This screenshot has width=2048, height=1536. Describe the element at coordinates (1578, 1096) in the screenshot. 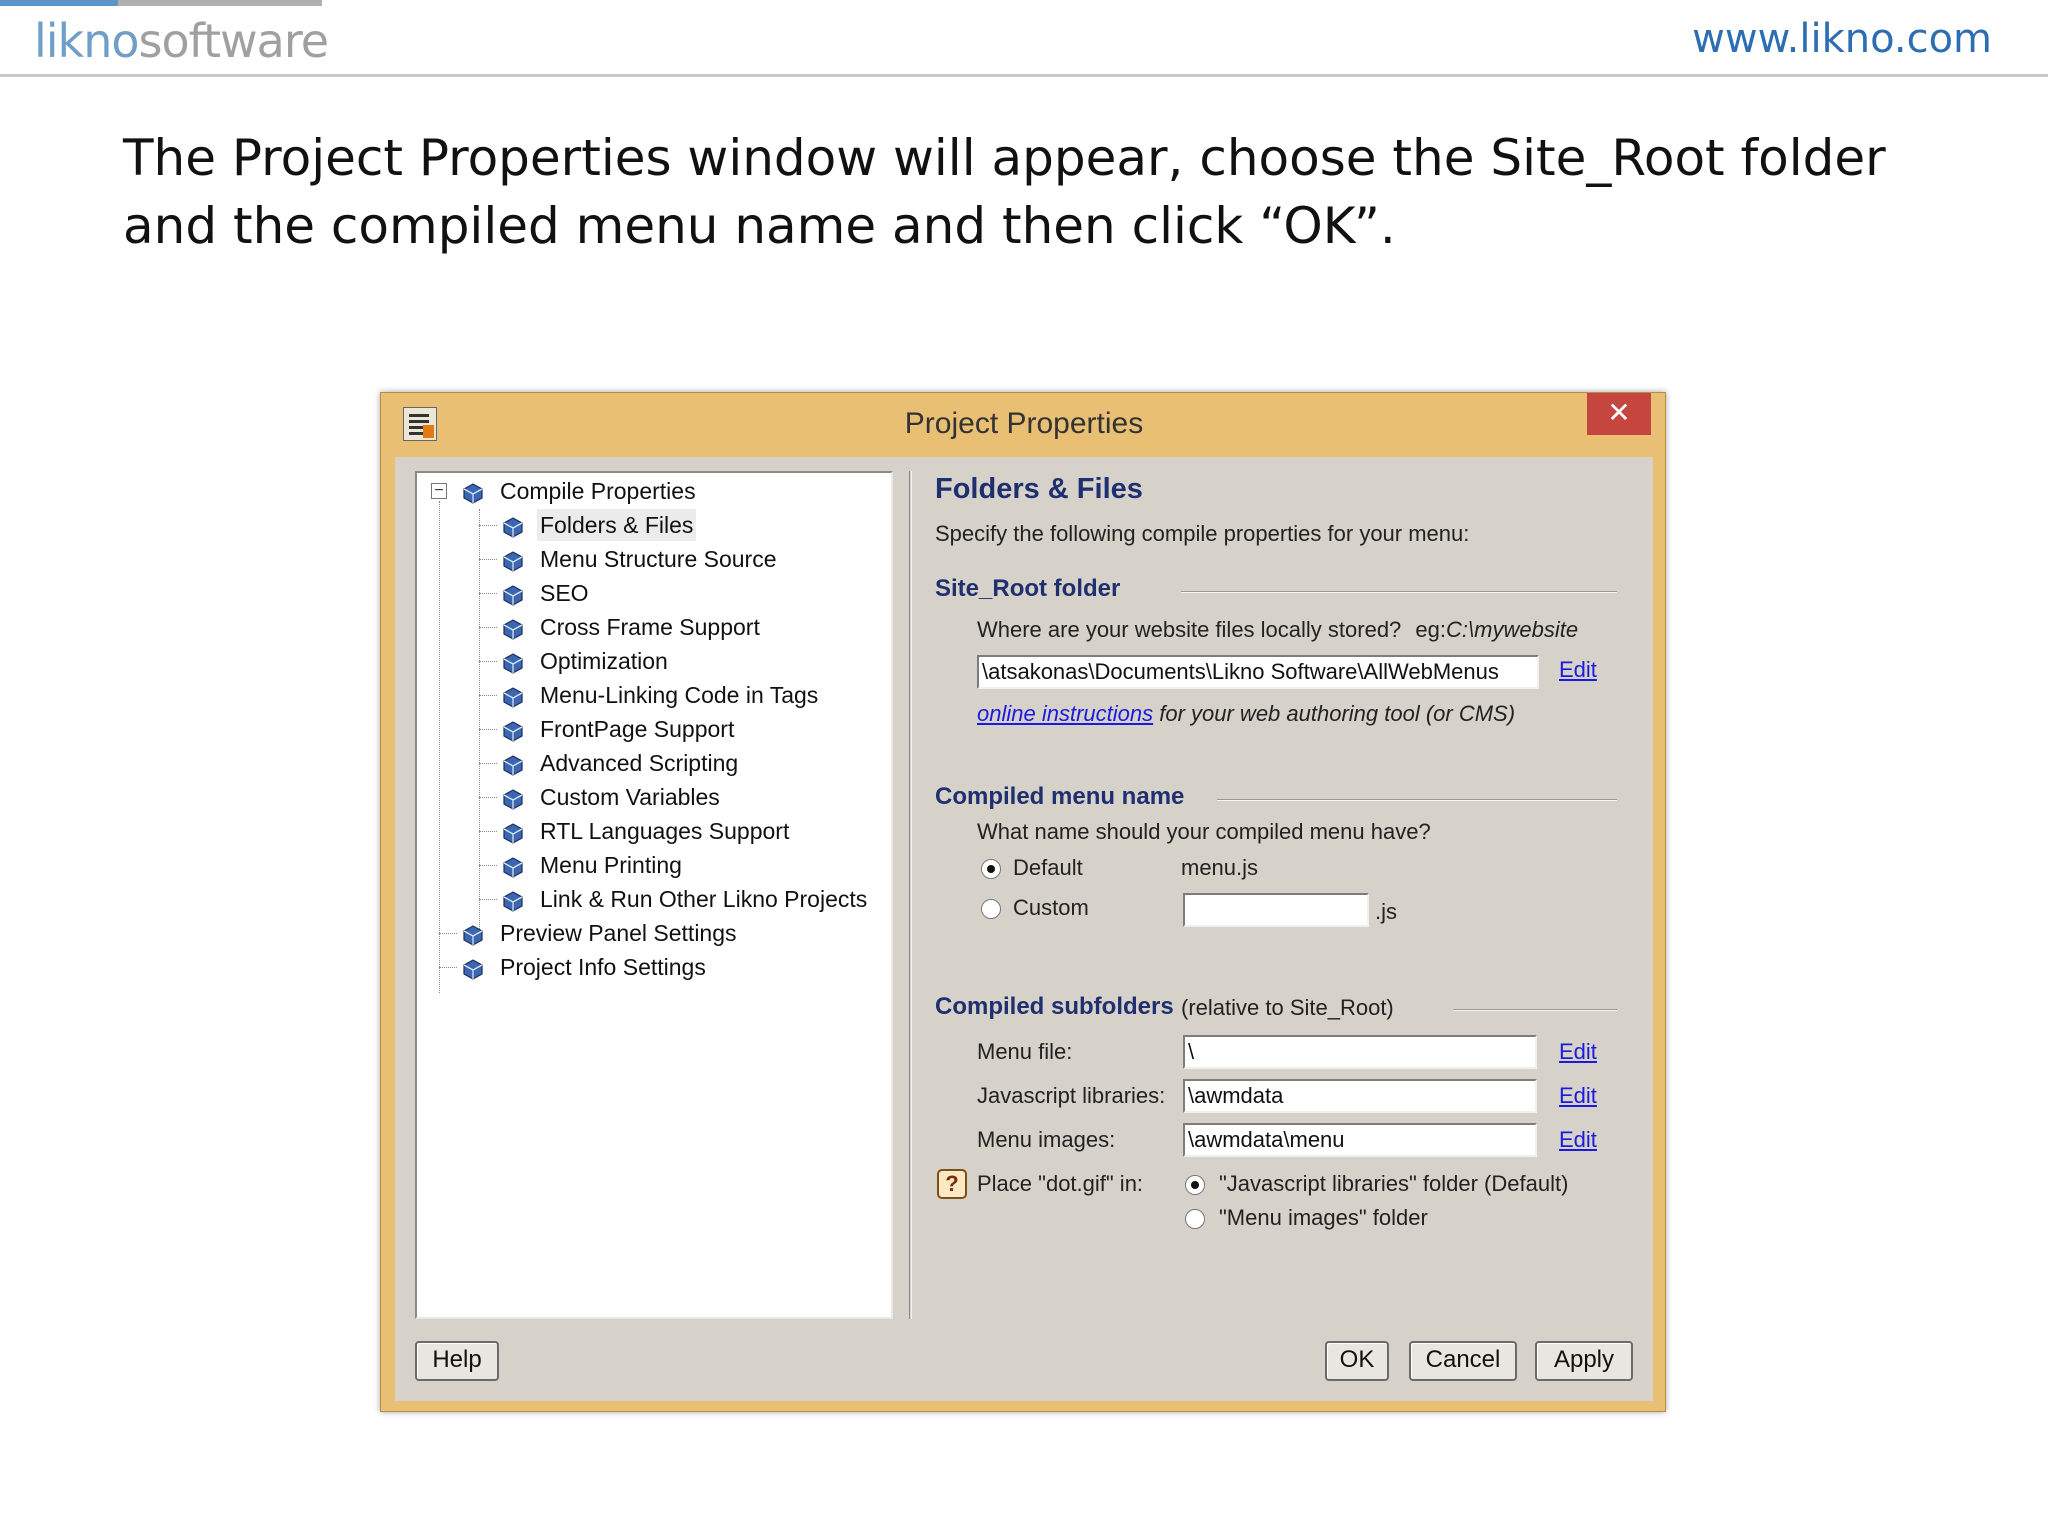

I see `javascript-libraries-edit-link: Edit` at that location.